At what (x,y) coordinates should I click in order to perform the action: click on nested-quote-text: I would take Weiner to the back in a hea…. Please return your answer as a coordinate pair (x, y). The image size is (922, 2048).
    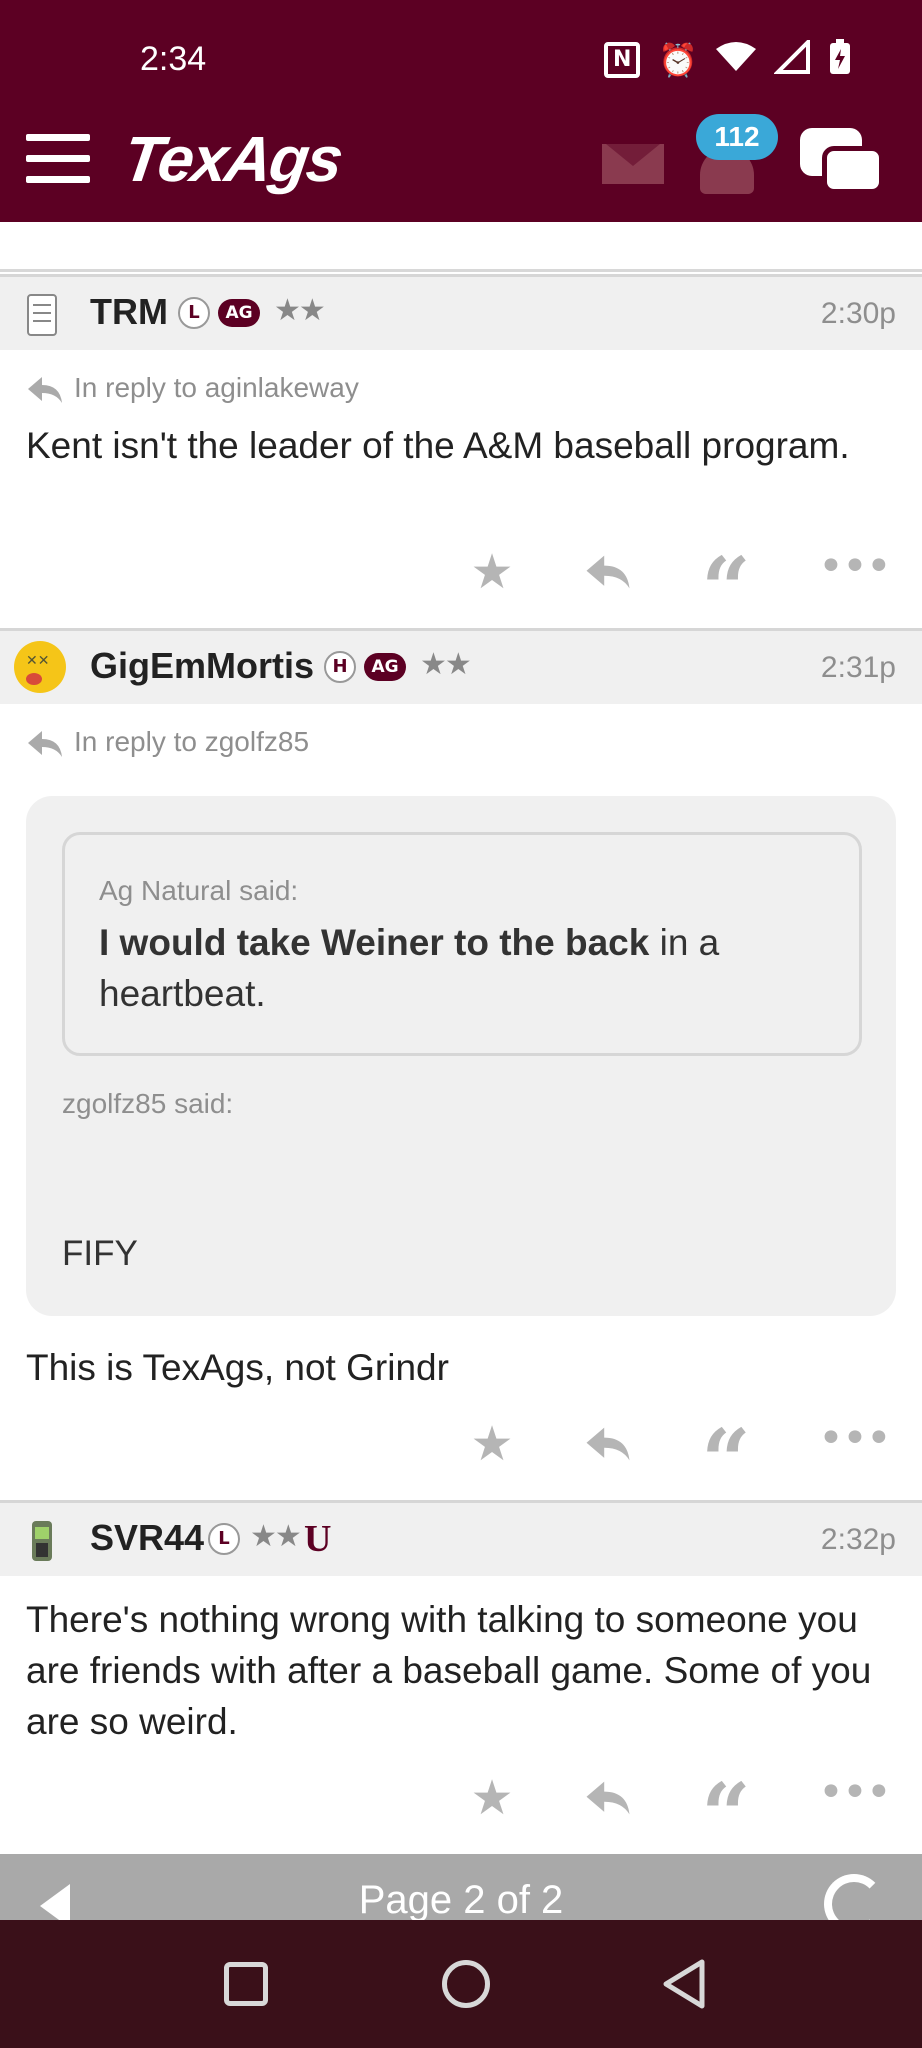
    Looking at the image, I should click on (469, 968).